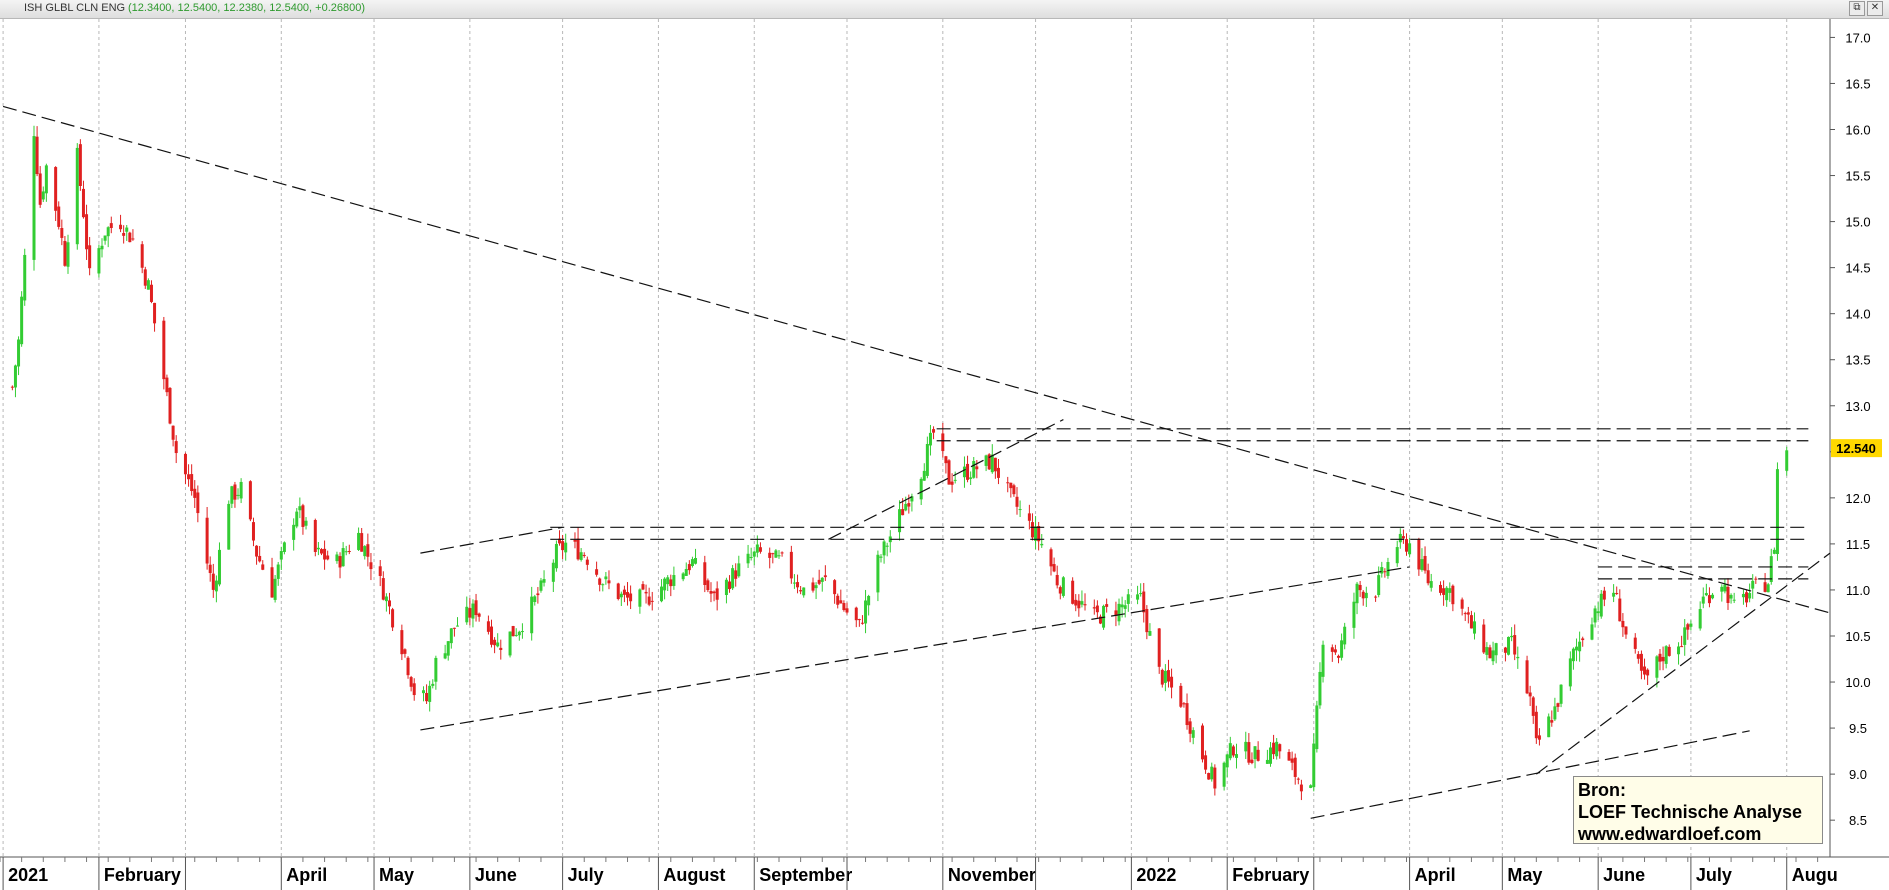  I want to click on source-url: www.edwardloef.com, so click(1698, 834).